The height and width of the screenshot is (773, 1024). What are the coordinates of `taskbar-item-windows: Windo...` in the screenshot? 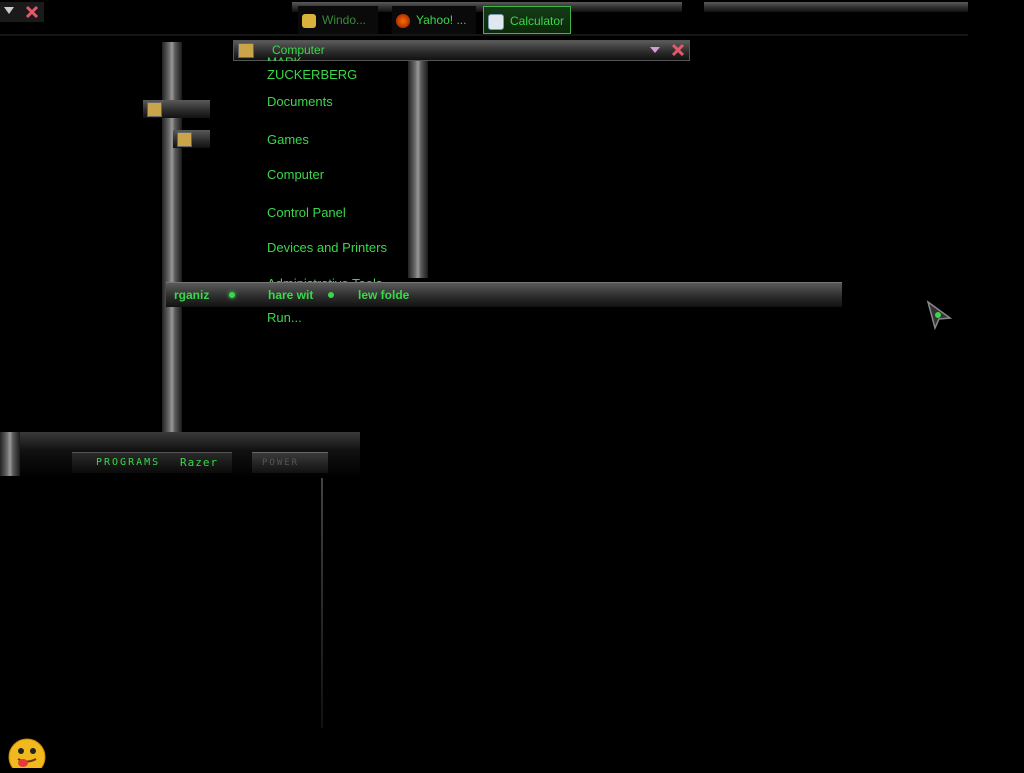 It's located at (338, 20).